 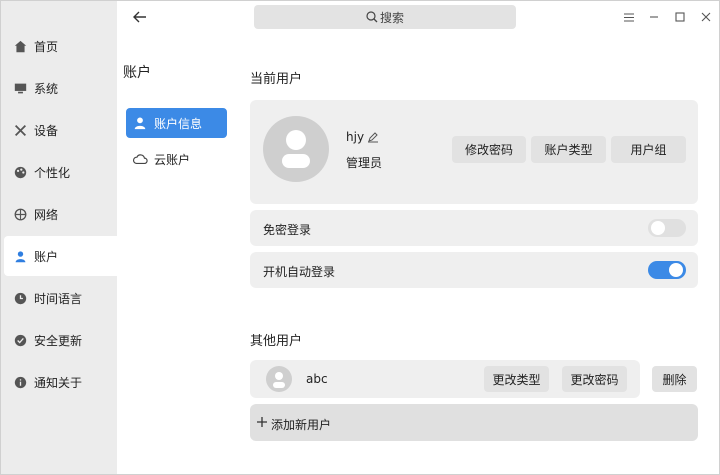 What do you see at coordinates (594, 379) in the screenshot?
I see `change-password-button: 更改密码` at bounding box center [594, 379].